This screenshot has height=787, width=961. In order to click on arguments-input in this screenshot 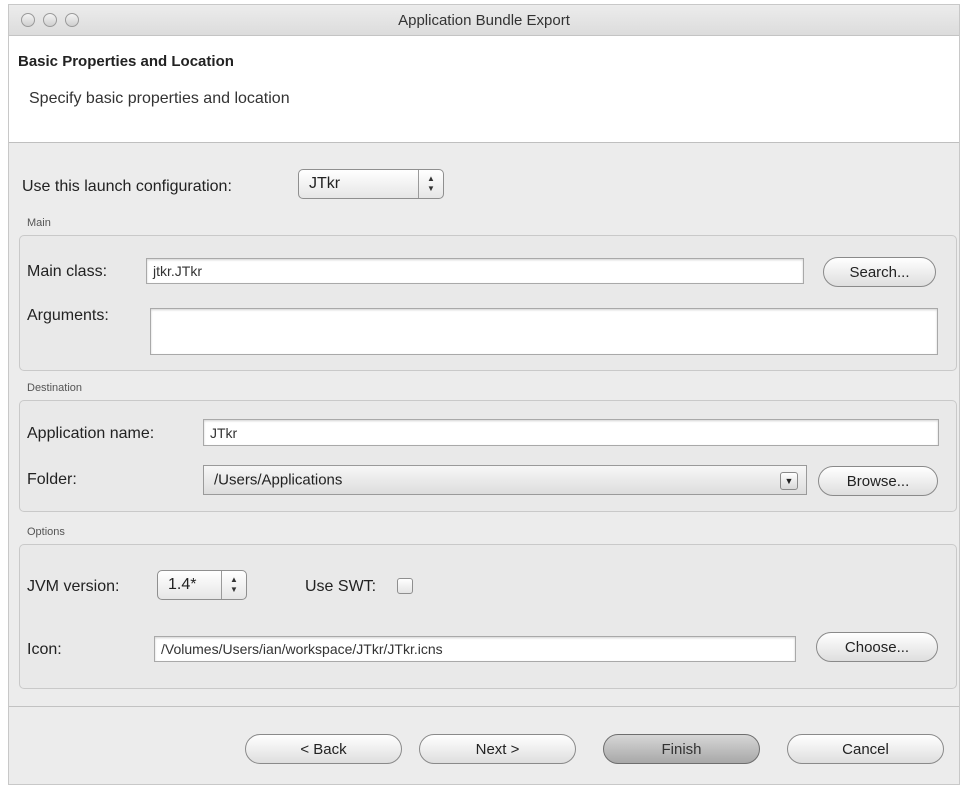, I will do `click(544, 331)`.